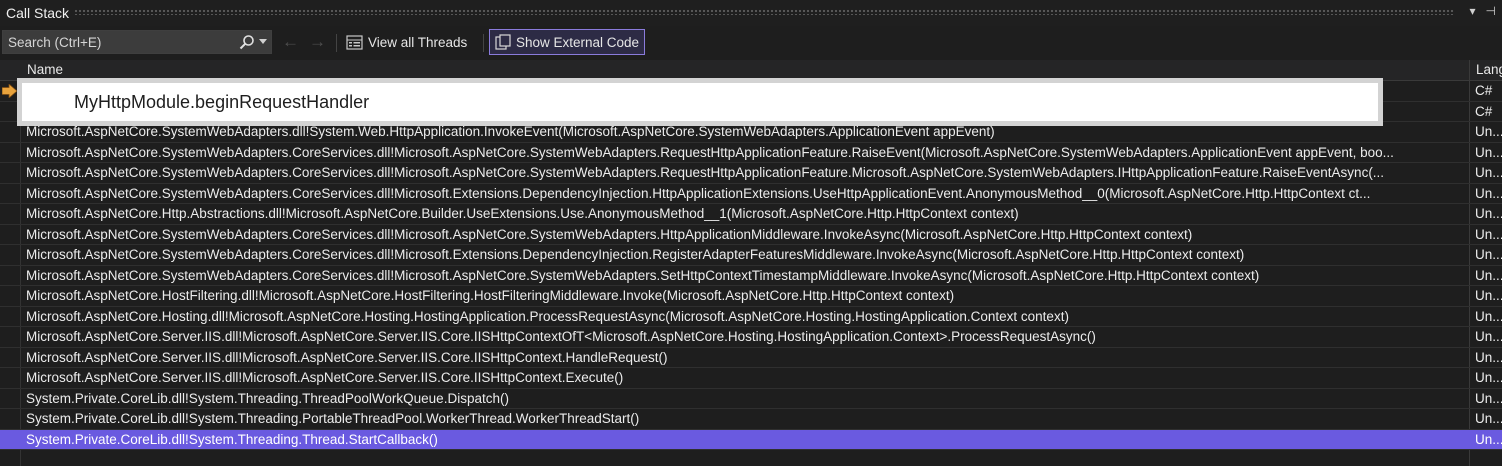 This screenshot has width=1502, height=466. I want to click on search-icon, so click(247, 42).